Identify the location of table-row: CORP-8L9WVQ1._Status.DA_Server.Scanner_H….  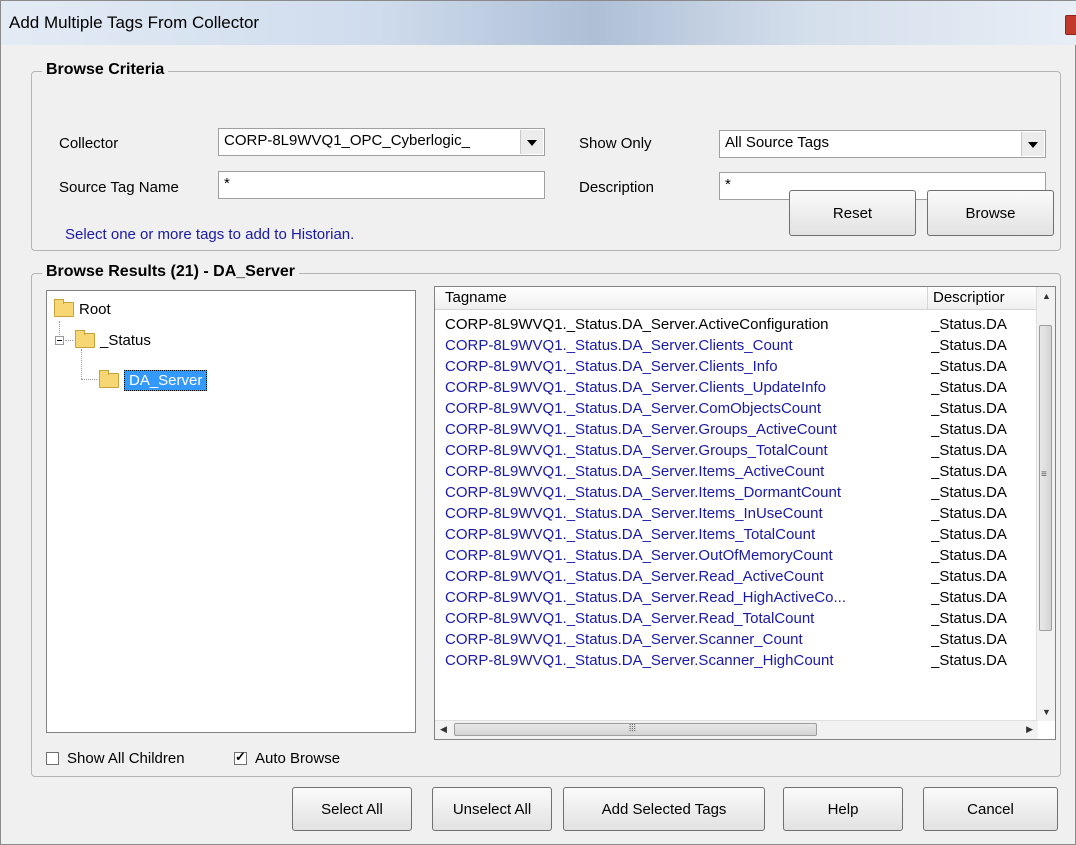
(736, 660).